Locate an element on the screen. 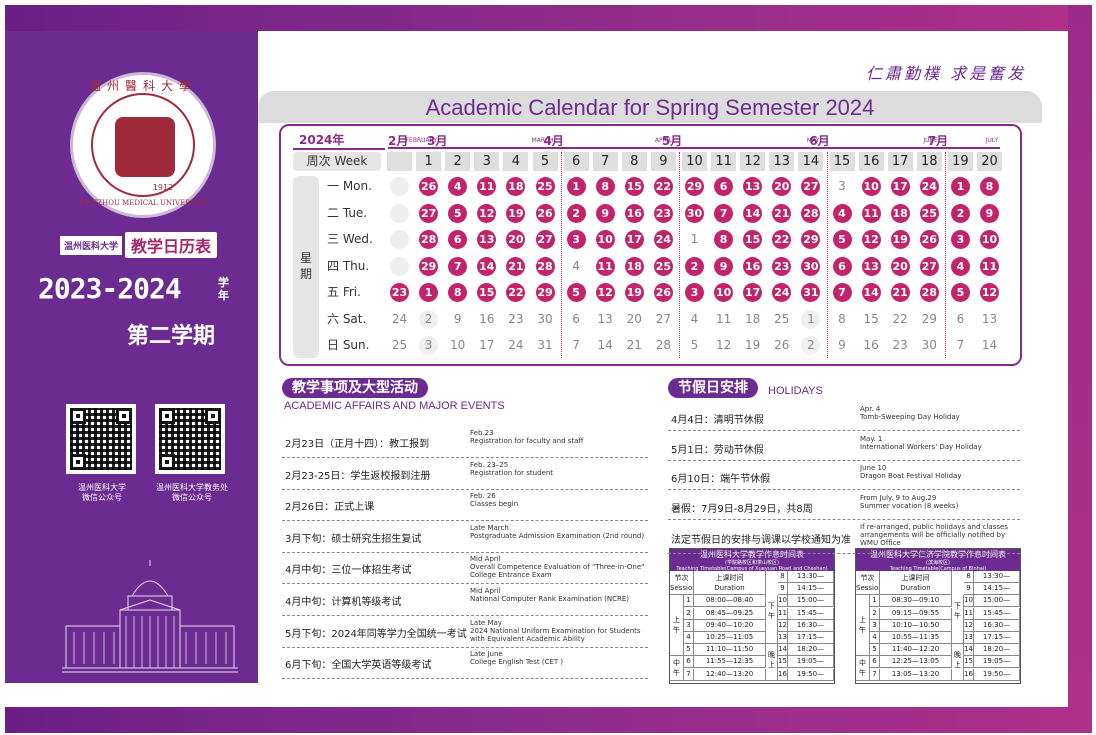 The width and height of the screenshot is (1096, 735). holiday-en-line: International Workers' Day Holiday is located at coordinates (921, 446).